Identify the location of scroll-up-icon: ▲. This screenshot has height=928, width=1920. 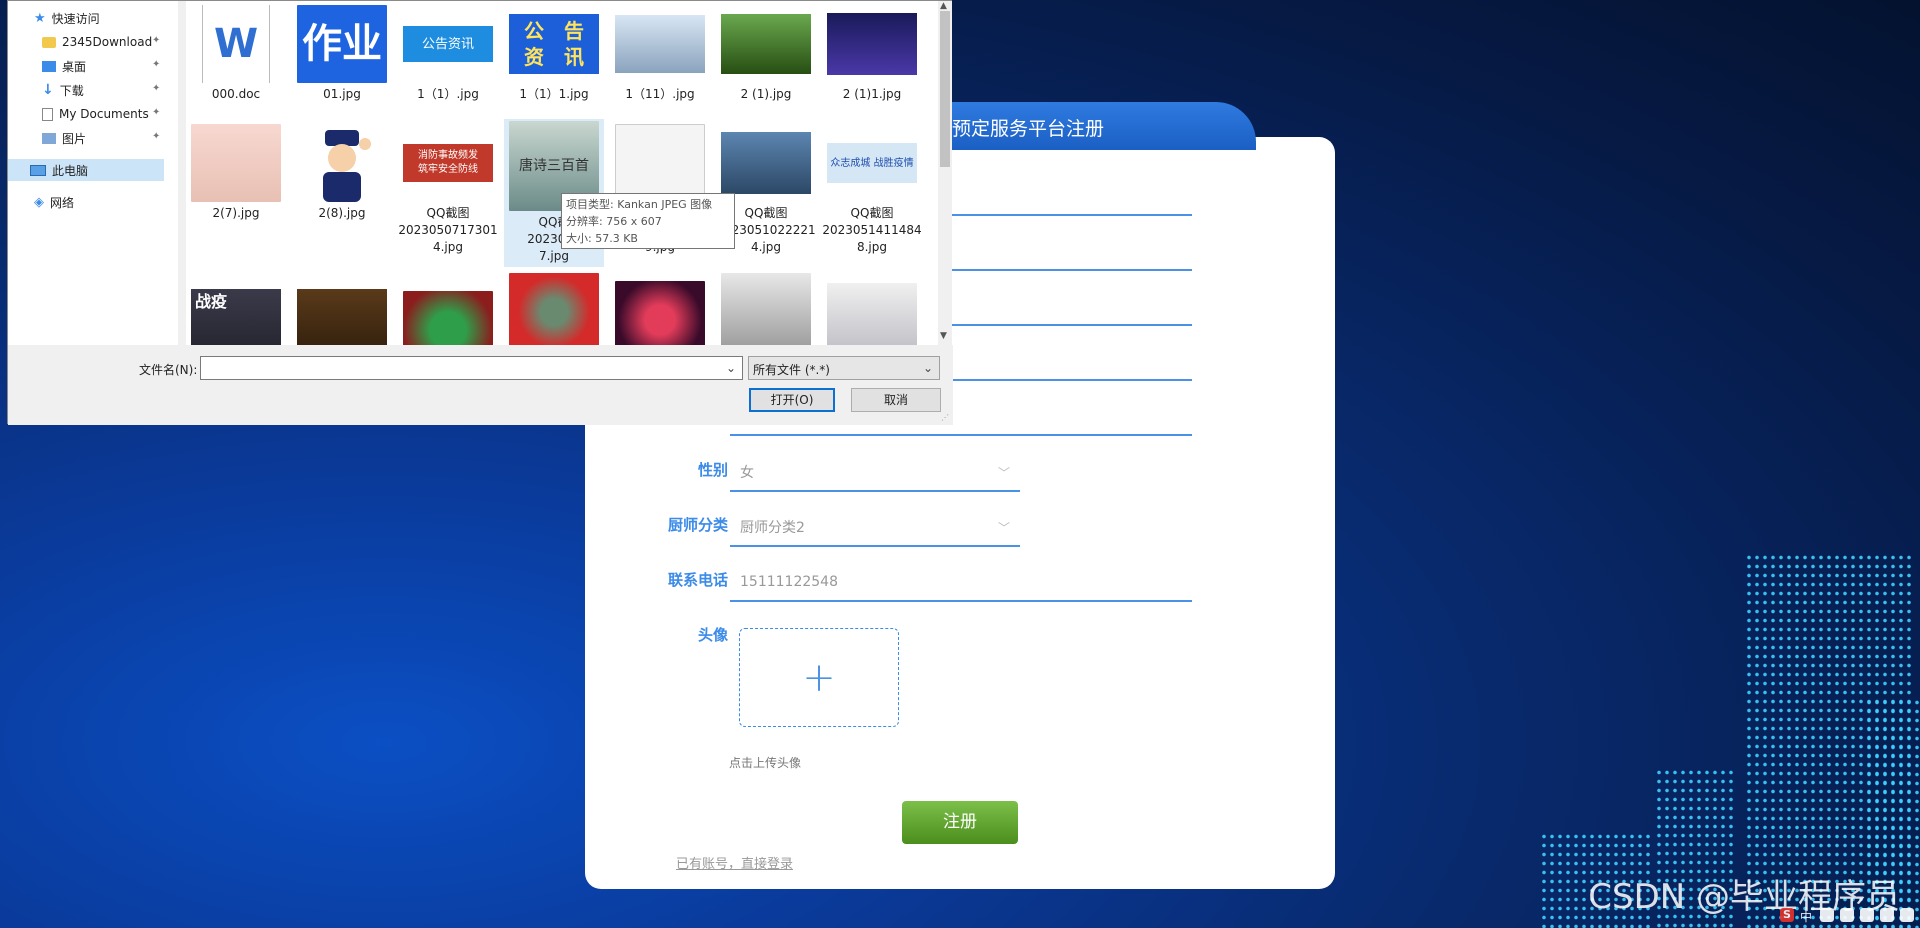
(943, 6).